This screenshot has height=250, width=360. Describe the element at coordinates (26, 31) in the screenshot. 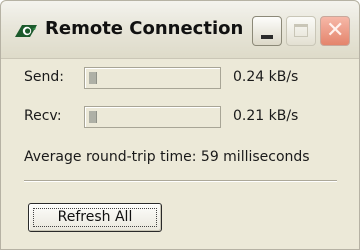

I see `remote-connection-icon` at that location.